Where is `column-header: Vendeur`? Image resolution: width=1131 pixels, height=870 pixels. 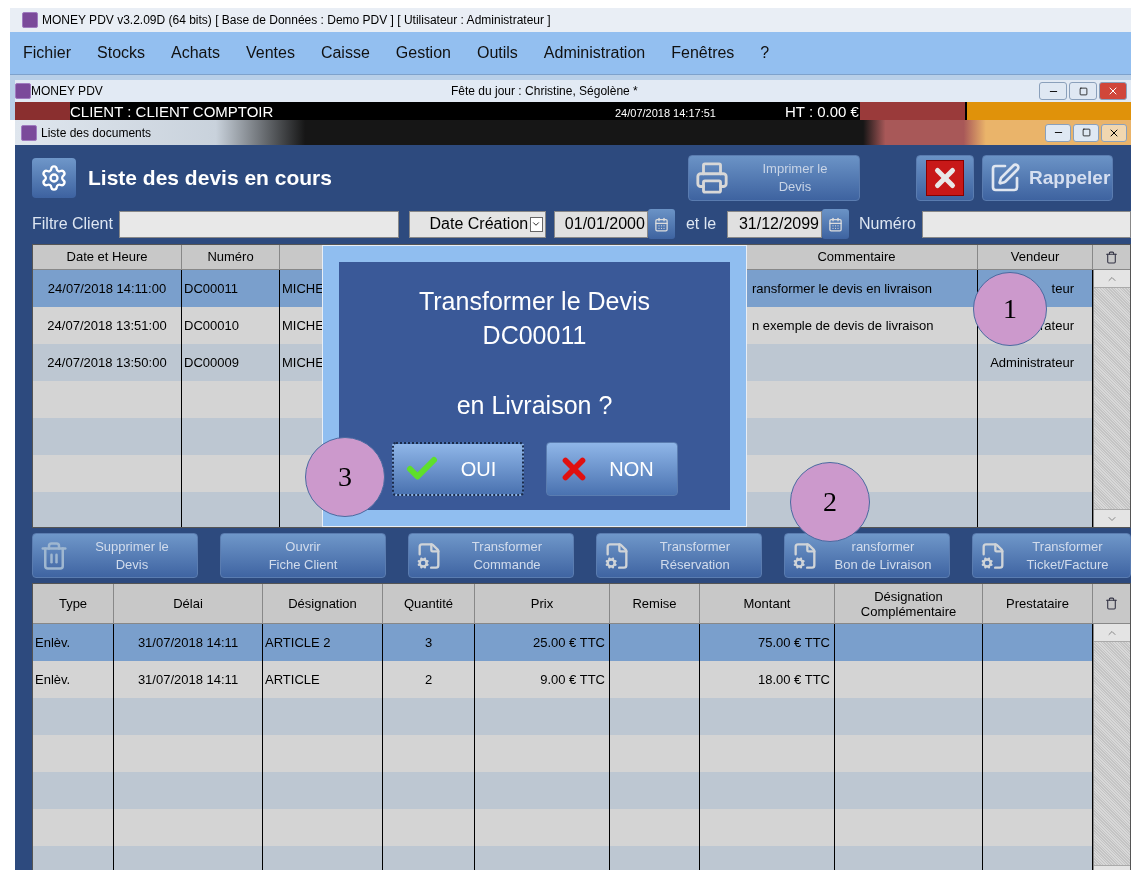
column-header: Vendeur is located at coordinates (1035, 257).